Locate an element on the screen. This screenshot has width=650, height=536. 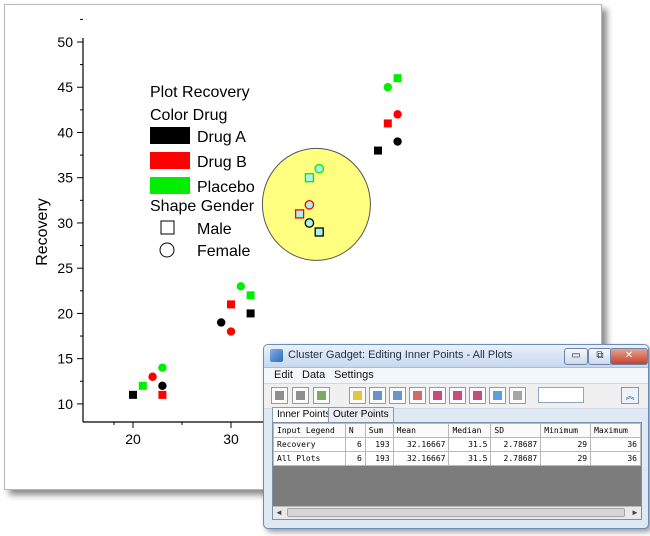
gadget-button is located at coordinates (357, 395).